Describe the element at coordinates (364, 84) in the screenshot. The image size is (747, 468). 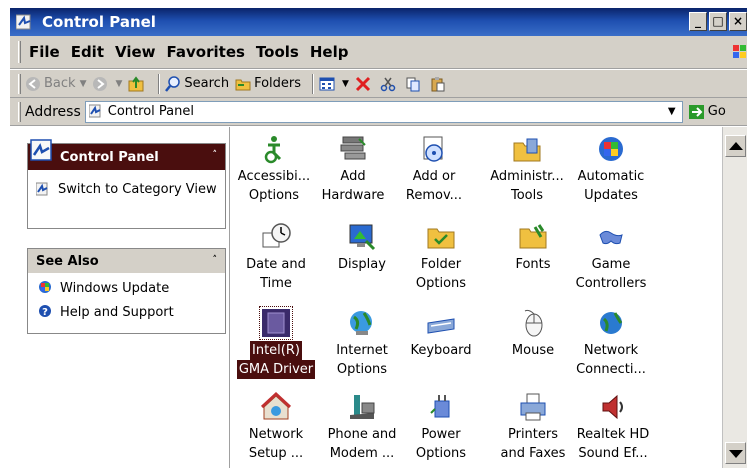
I see `delete-button` at that location.